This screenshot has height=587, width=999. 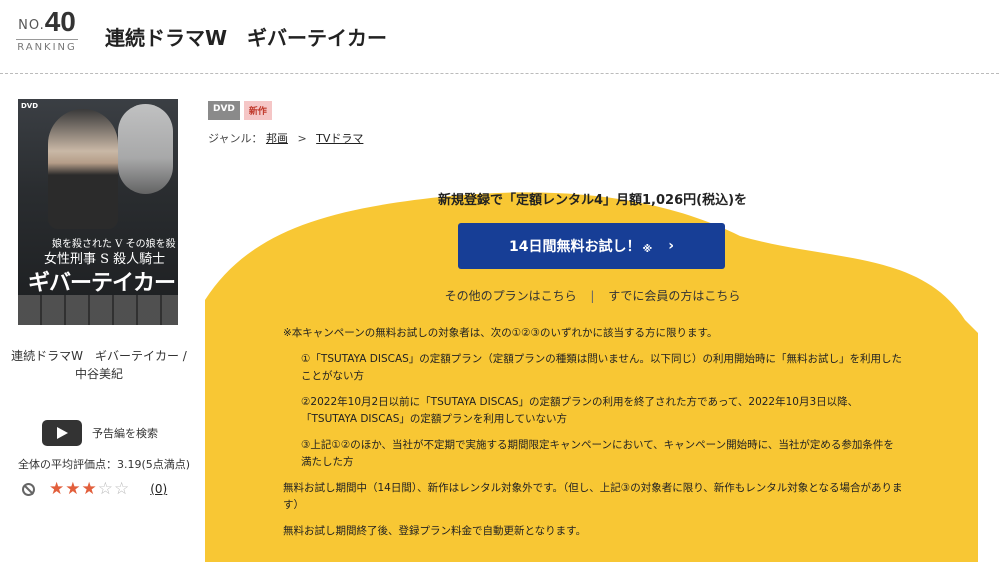 I want to click on promo-links: その他のプランはこちら | すでに会員の方はこちら, so click(x=592, y=295).